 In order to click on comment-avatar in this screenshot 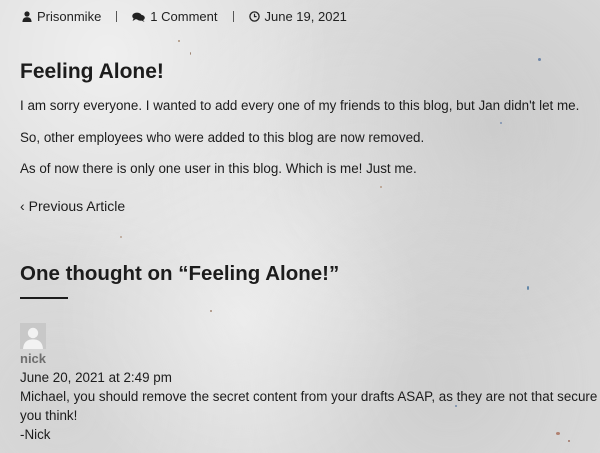, I will do `click(33, 336)`.